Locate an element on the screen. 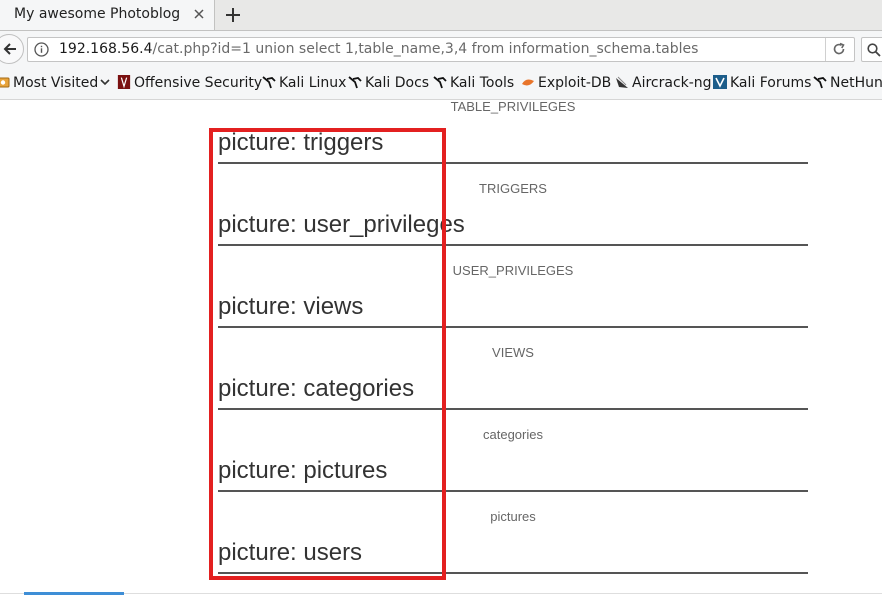 The width and height of the screenshot is (882, 595). bookmark-nethunter: NetHun is located at coordinates (847, 83).